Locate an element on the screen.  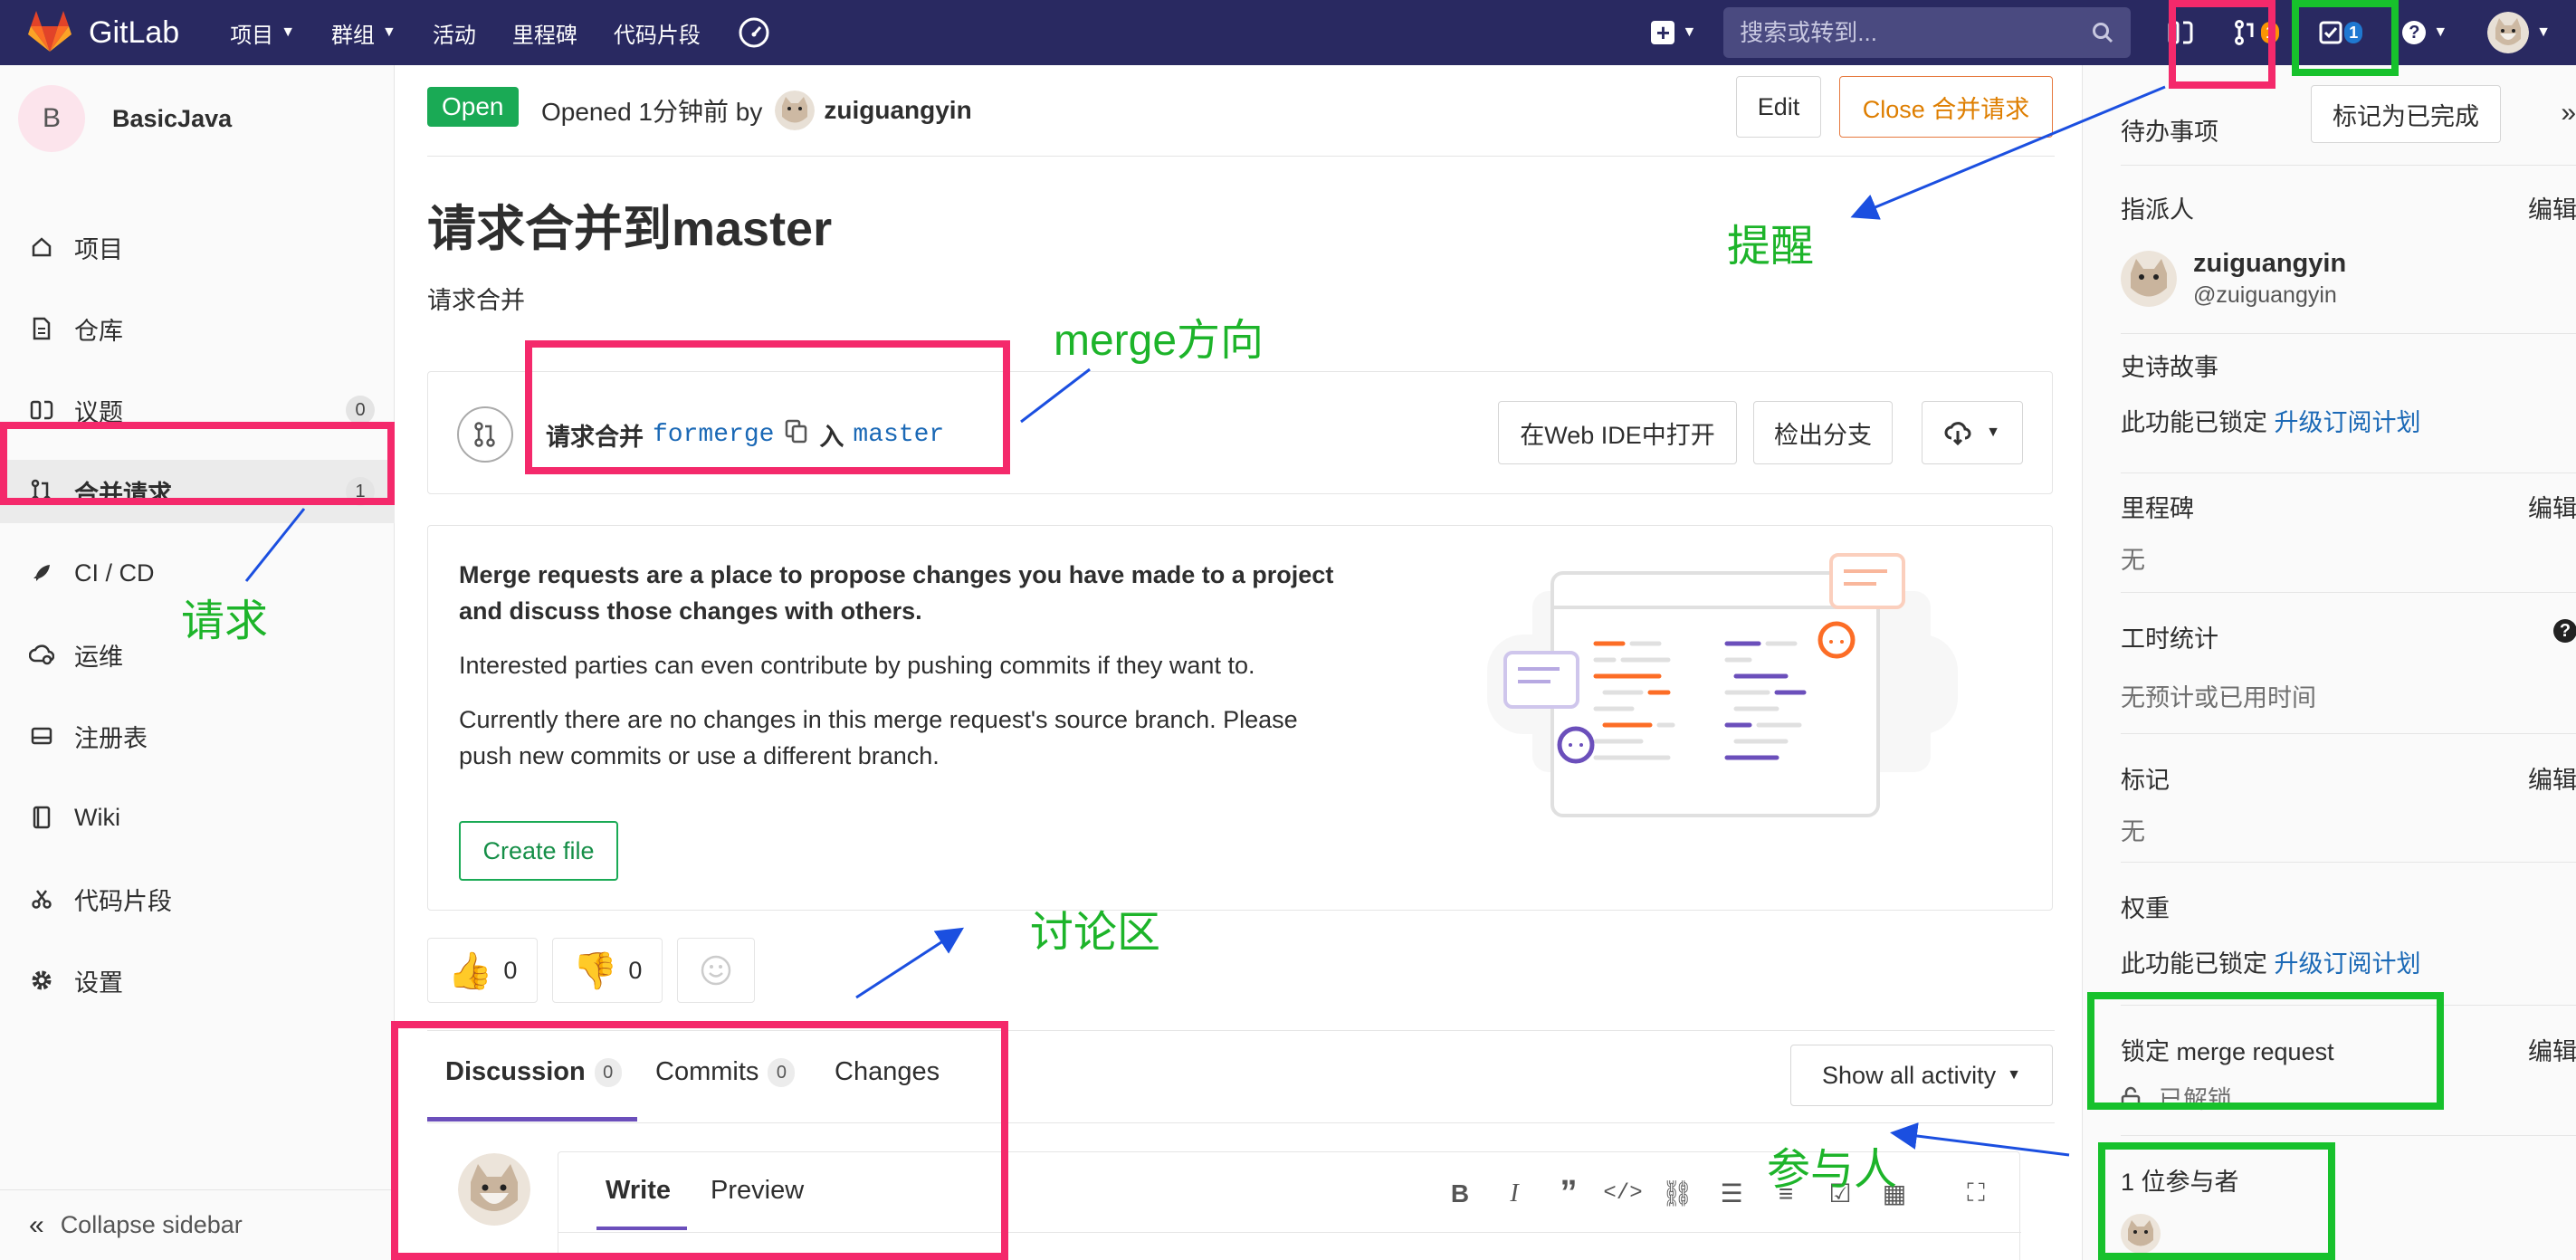
tab-discussion: Discussion 0 is located at coordinates (534, 1072).